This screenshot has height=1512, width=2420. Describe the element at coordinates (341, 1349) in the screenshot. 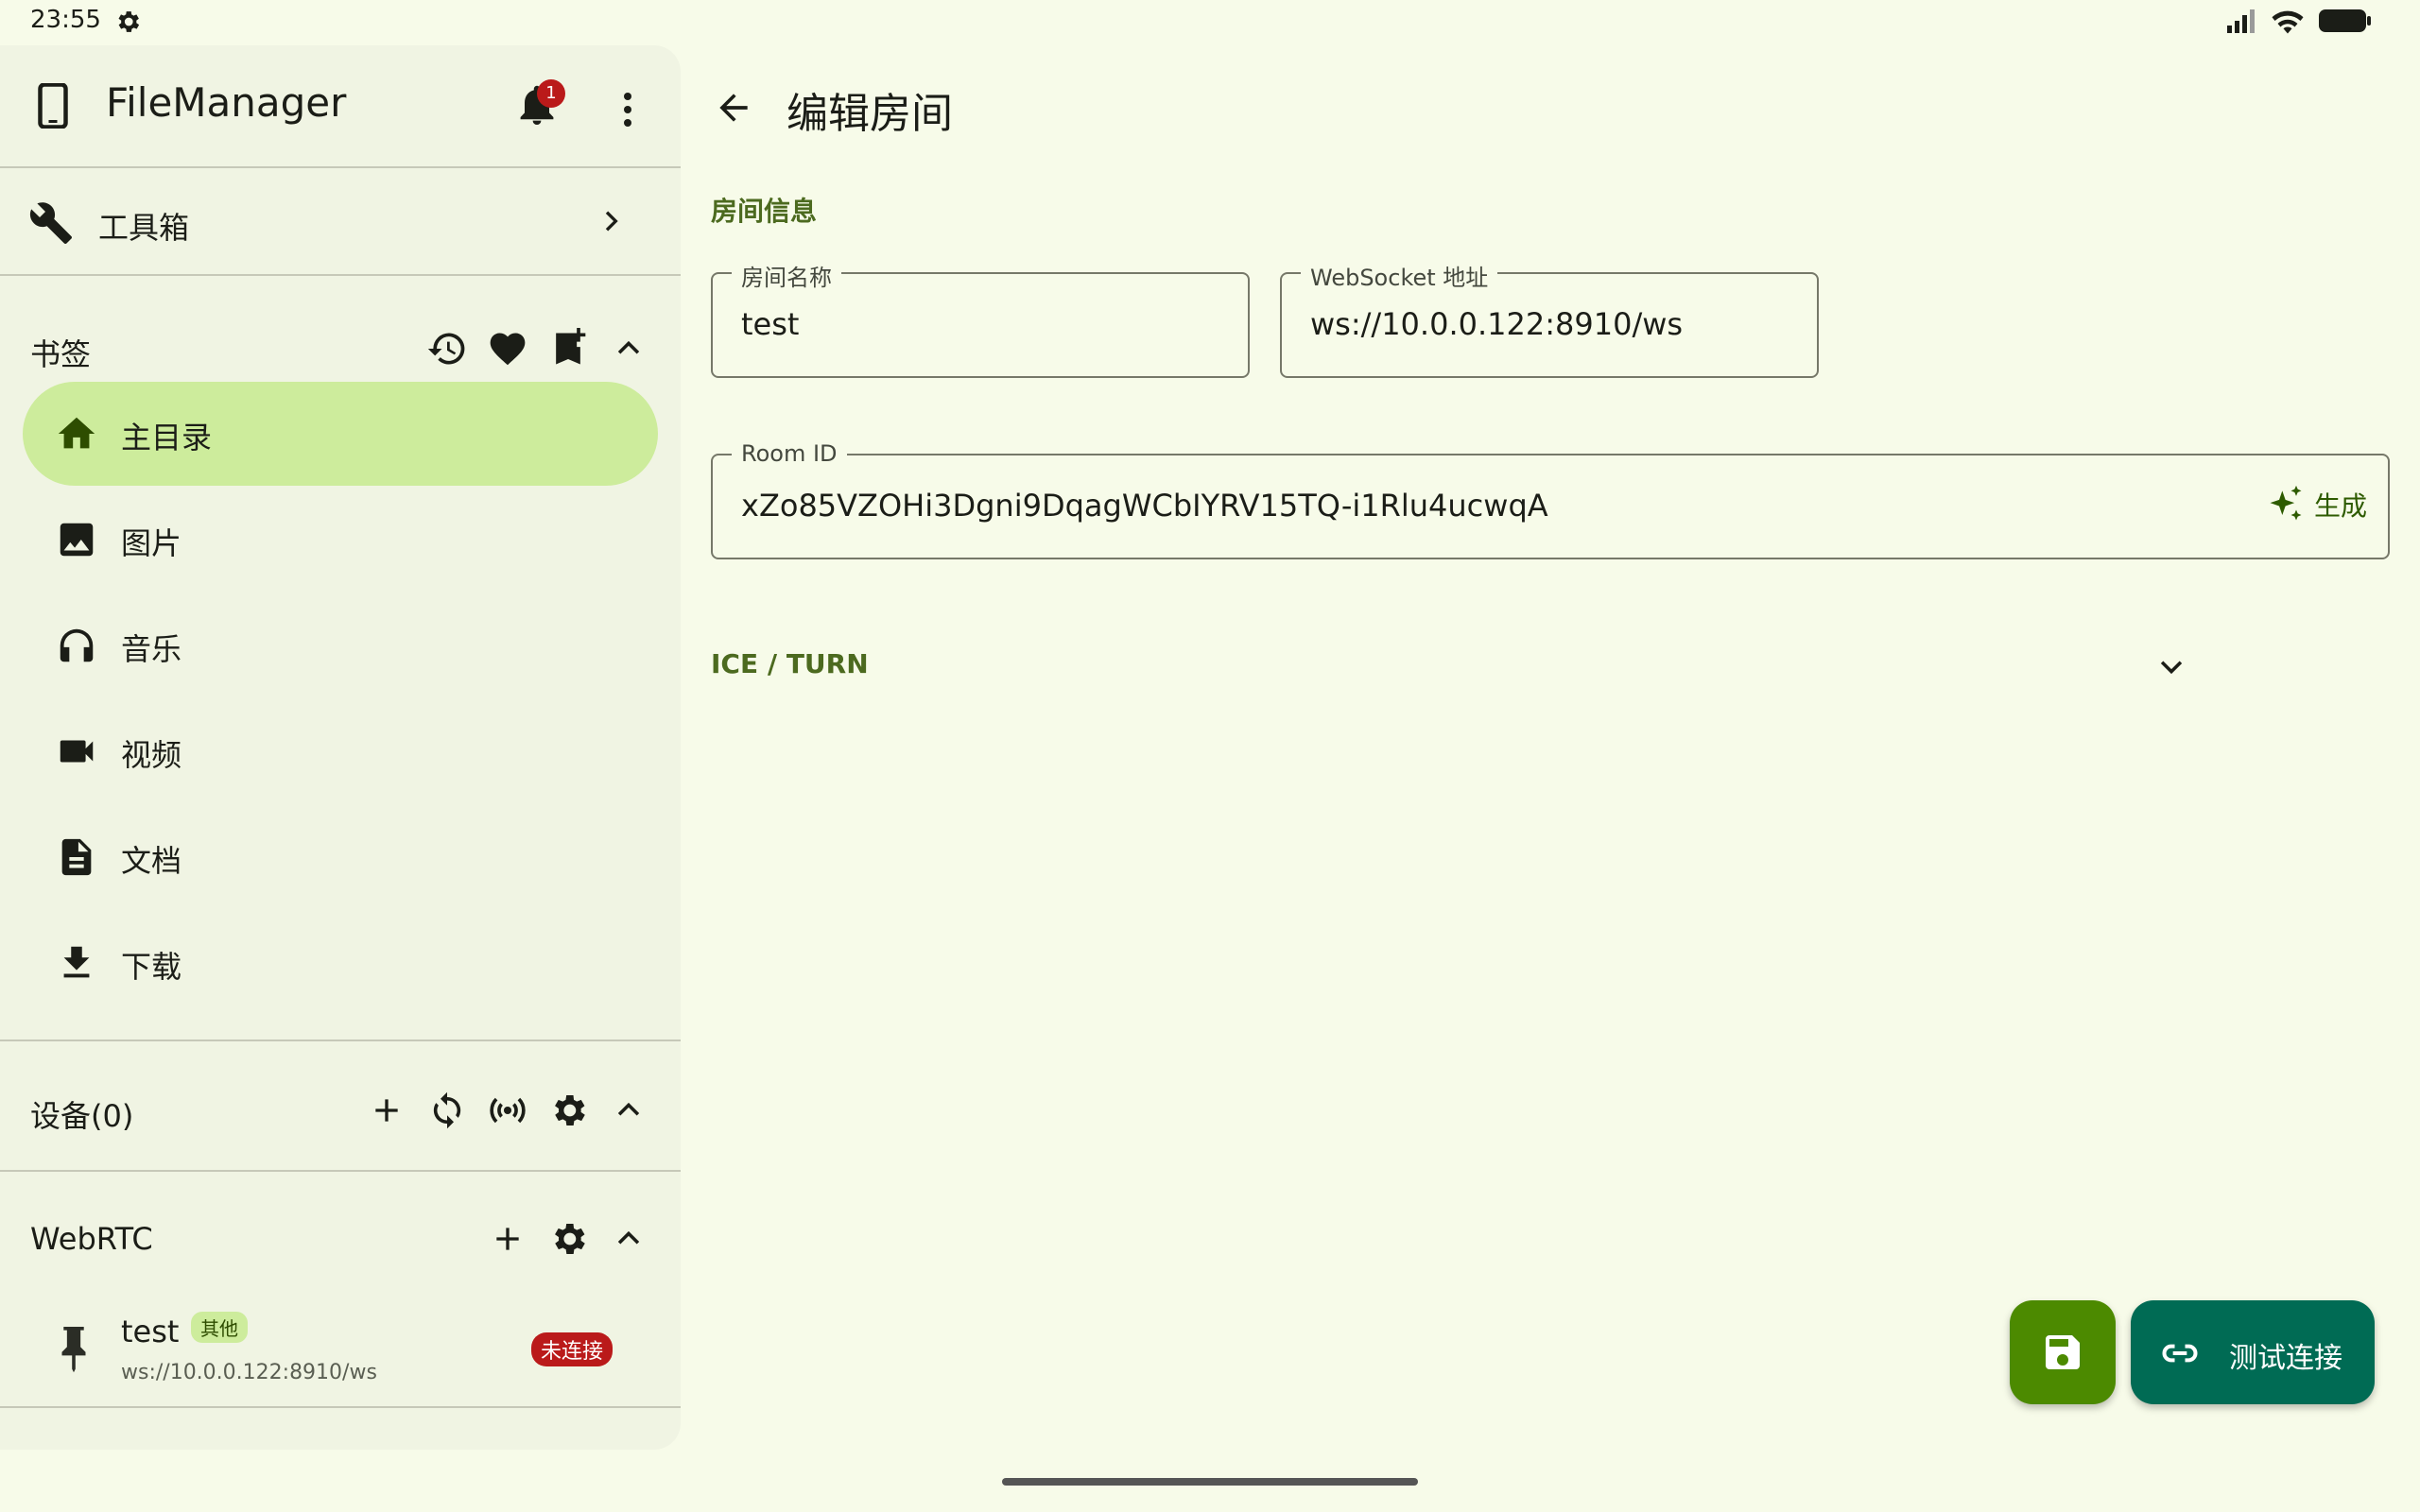

I see `webrtc-room-item: test 其他 ws://10.0.0.122:8910/ws 未连接` at that location.